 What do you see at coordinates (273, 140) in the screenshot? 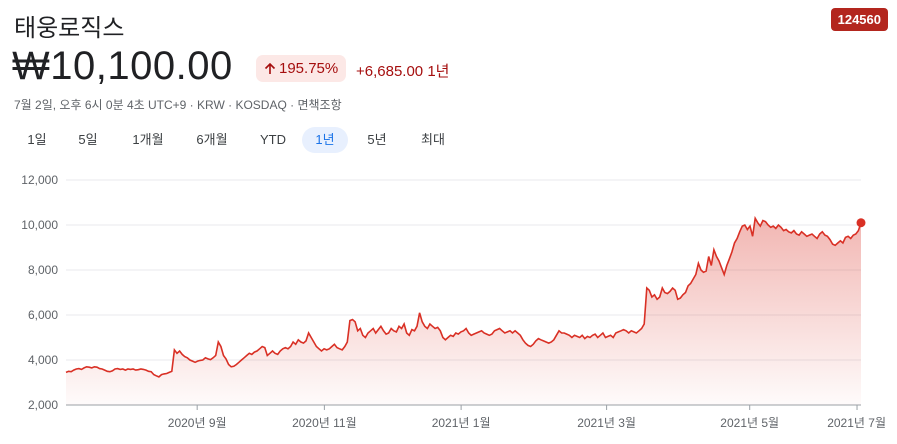
I see `tab-ytd: YTD` at bounding box center [273, 140].